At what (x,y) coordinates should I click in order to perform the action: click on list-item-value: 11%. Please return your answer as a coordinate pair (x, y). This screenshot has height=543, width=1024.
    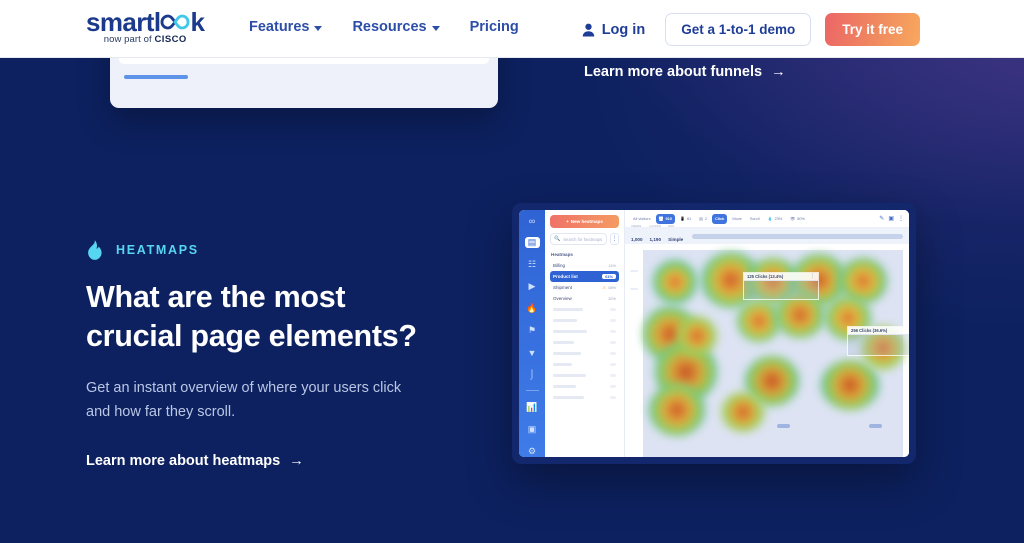
    Looking at the image, I should click on (612, 265).